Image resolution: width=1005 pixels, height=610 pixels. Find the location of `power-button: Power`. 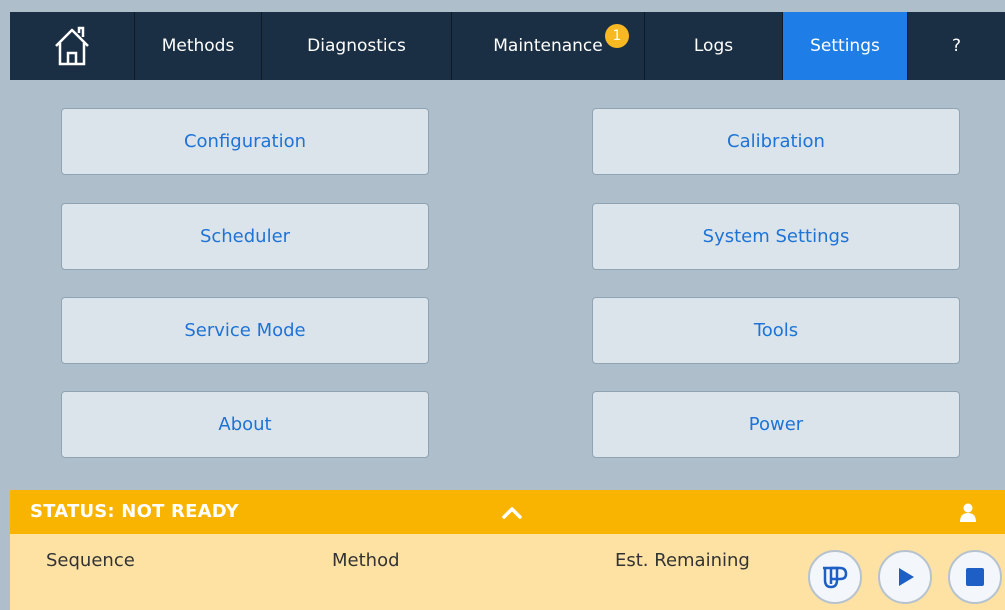

power-button: Power is located at coordinates (776, 424).